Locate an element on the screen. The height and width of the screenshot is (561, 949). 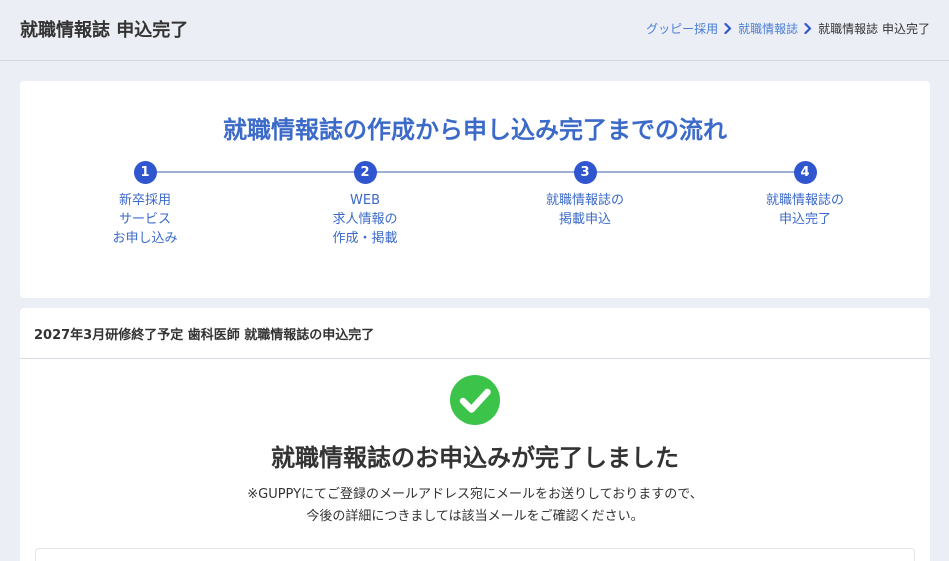
breadcrumb-link-guppy: グッピー採用 is located at coordinates (682, 28).